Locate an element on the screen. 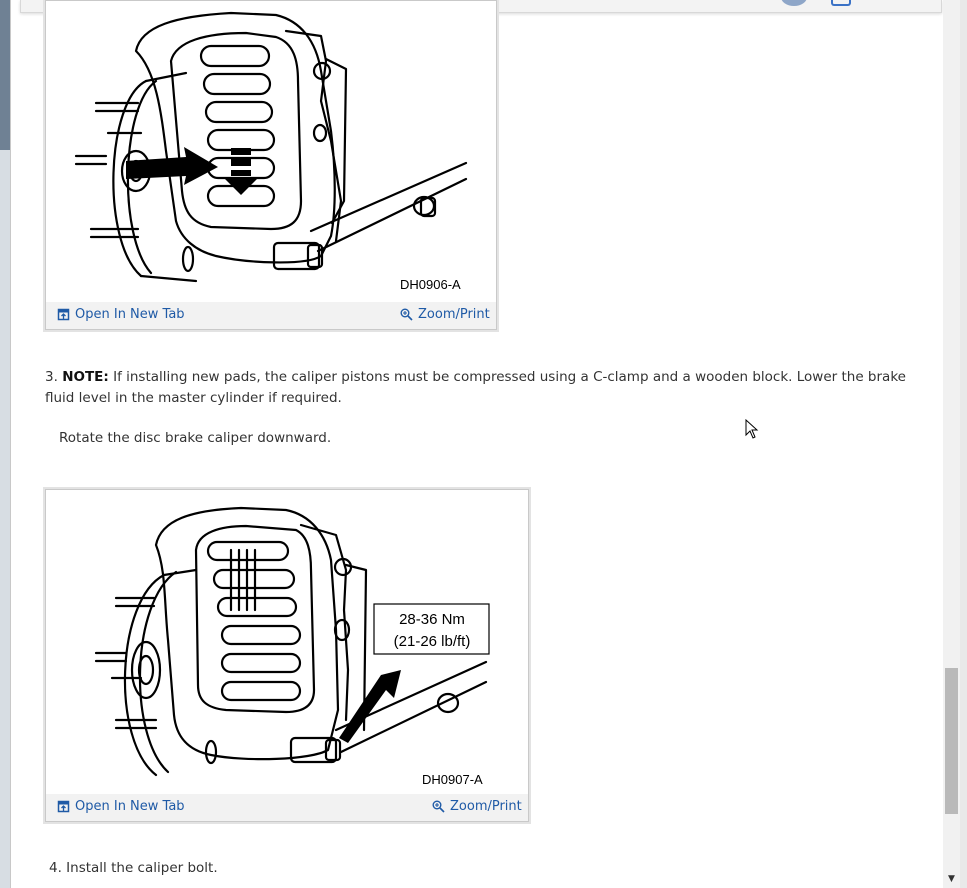  open-in-new-tab-link-1: Open In New Tab is located at coordinates (121, 314).